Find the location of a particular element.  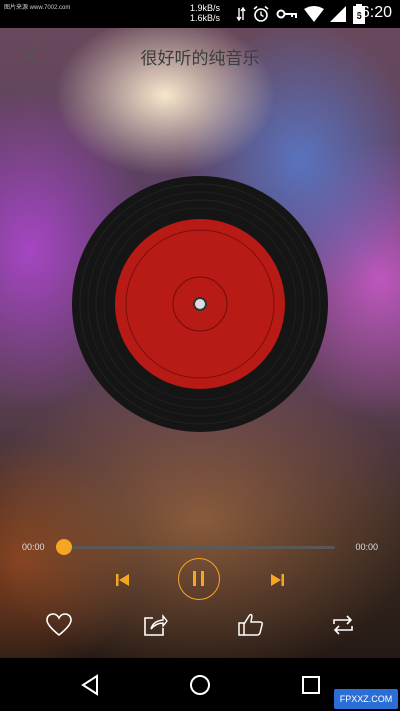

speed-down: 1.6kB/s is located at coordinates (205, 18).